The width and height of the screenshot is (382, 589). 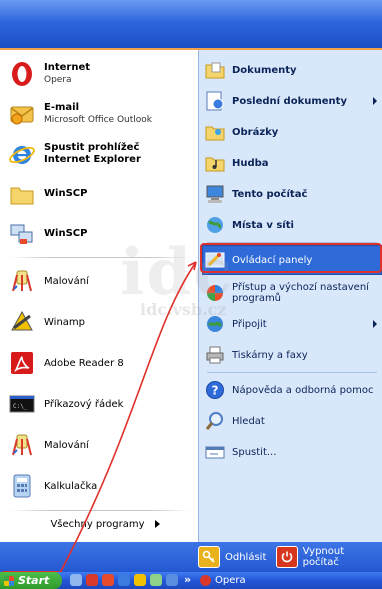 I want to click on quicklaunch-overflow-button: », so click(x=187, y=579).